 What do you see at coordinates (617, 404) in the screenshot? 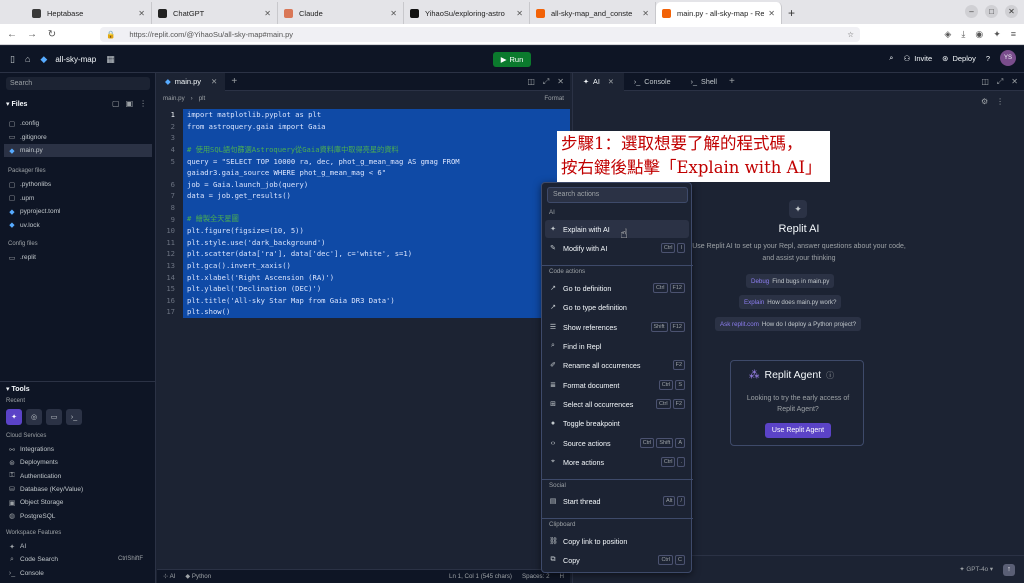
I see `menu-item: ⊞ Select all occurrences Ctrl F2` at bounding box center [617, 404].